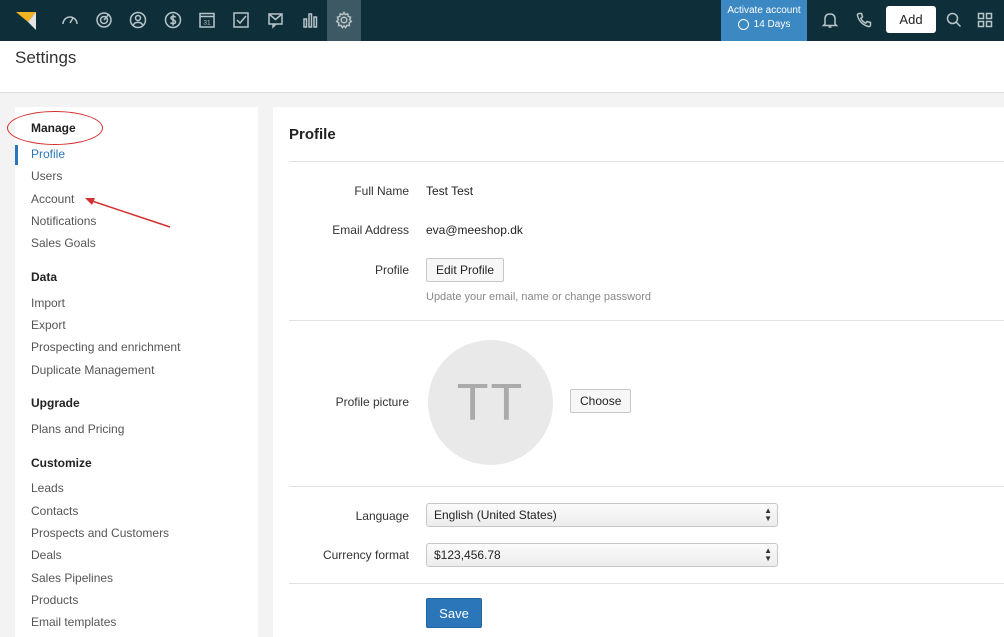 This screenshot has height=637, width=1004. Describe the element at coordinates (602, 515) in the screenshot. I see `language-select: English (United States) ▲ ▼` at that location.